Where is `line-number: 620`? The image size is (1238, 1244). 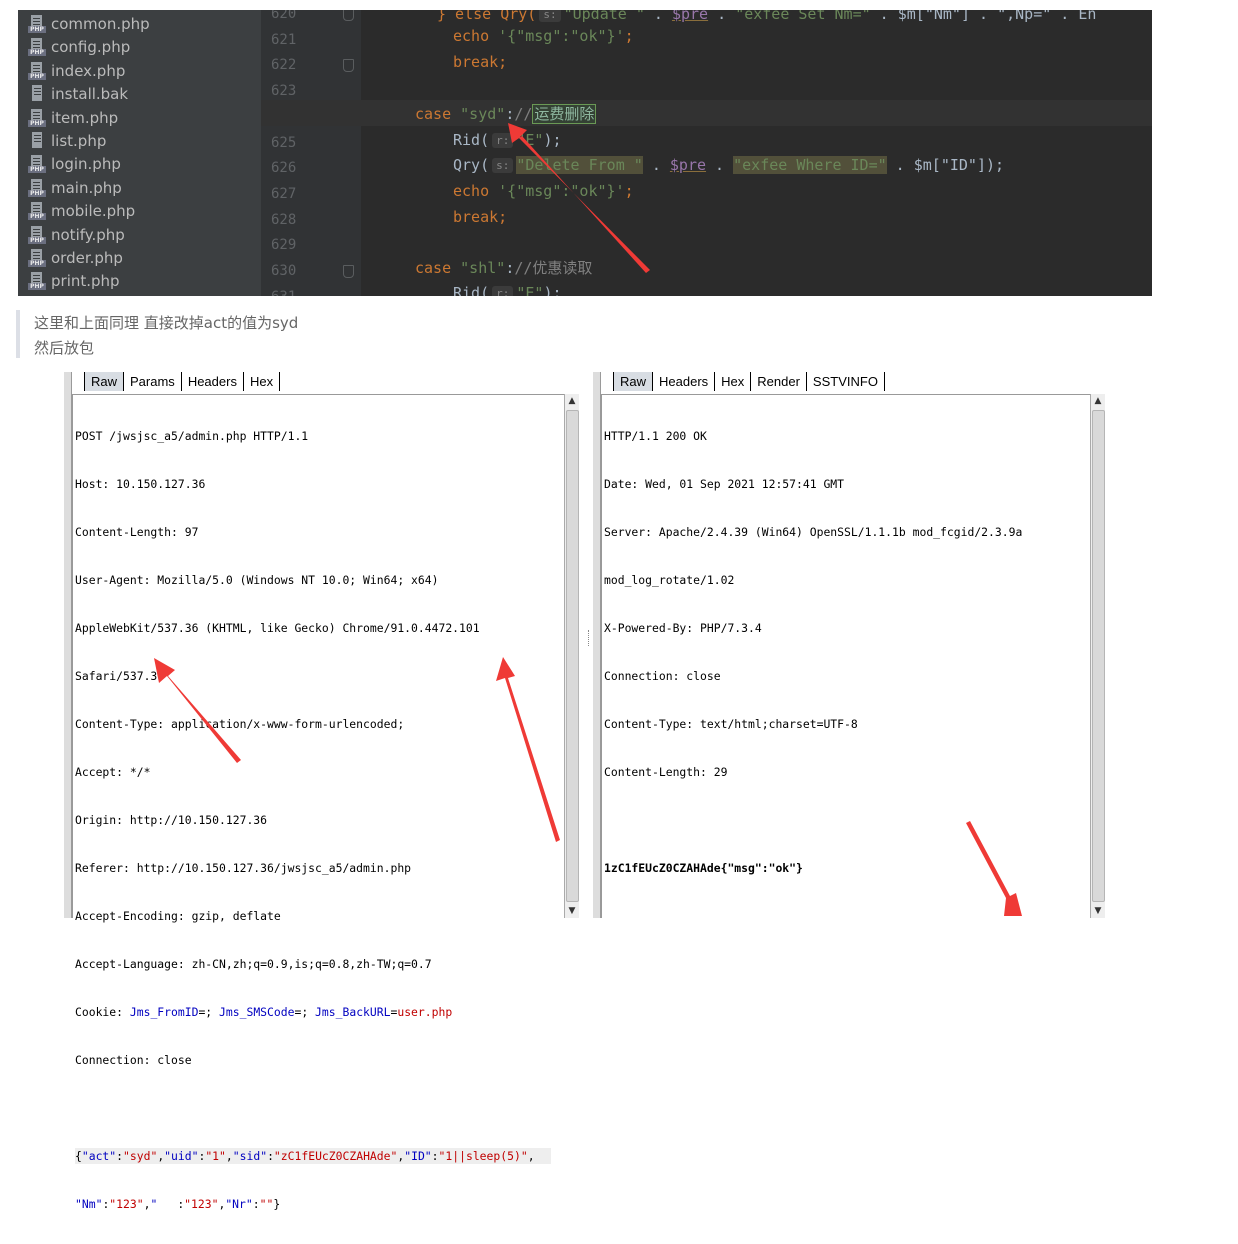 line-number: 620 is located at coordinates (284, 16).